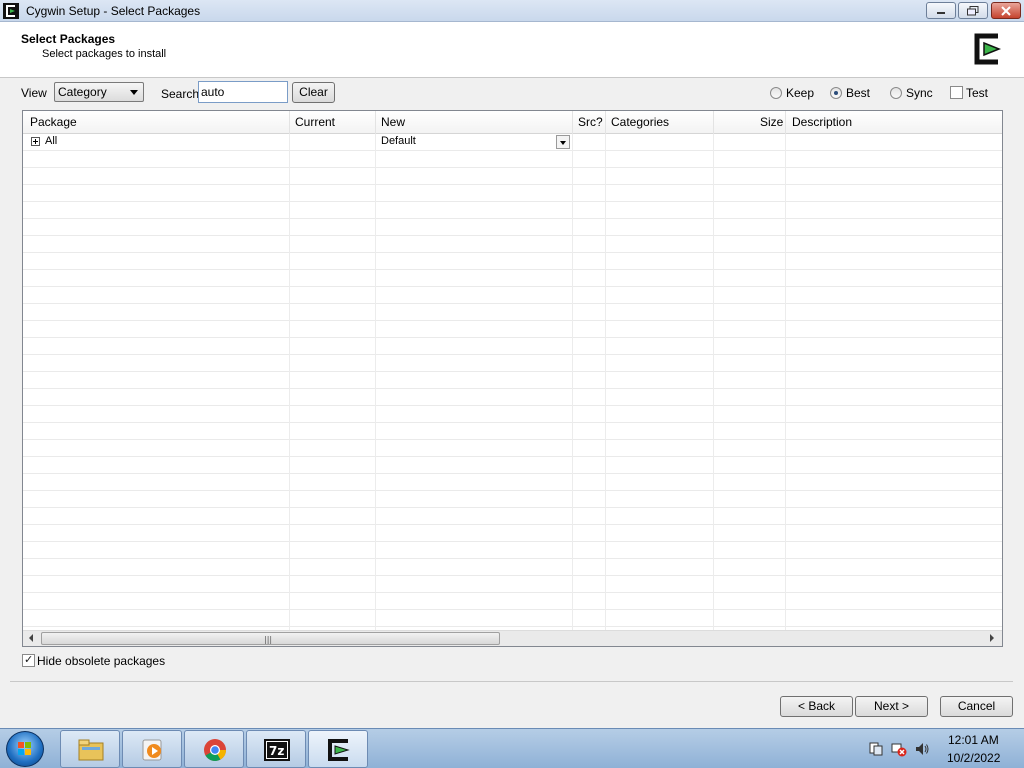 The width and height of the screenshot is (1024, 768). I want to click on package-new-value: Default, so click(398, 141).